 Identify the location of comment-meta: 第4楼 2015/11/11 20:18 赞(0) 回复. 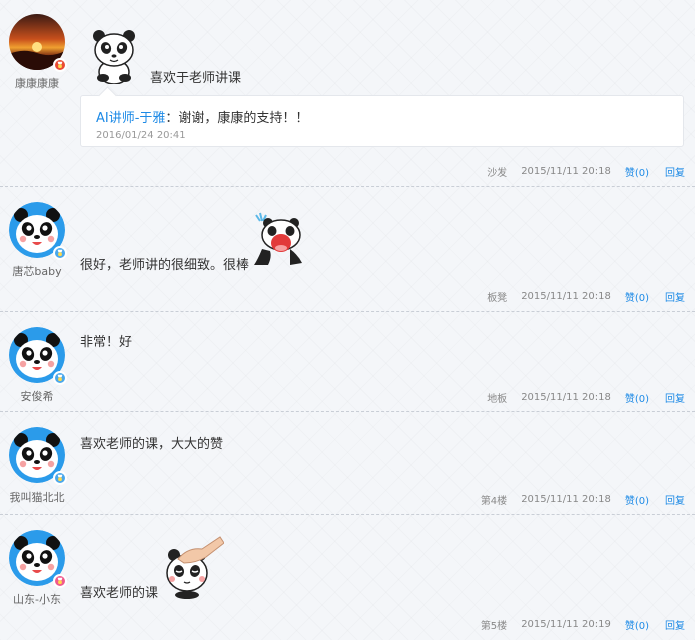
(583, 499).